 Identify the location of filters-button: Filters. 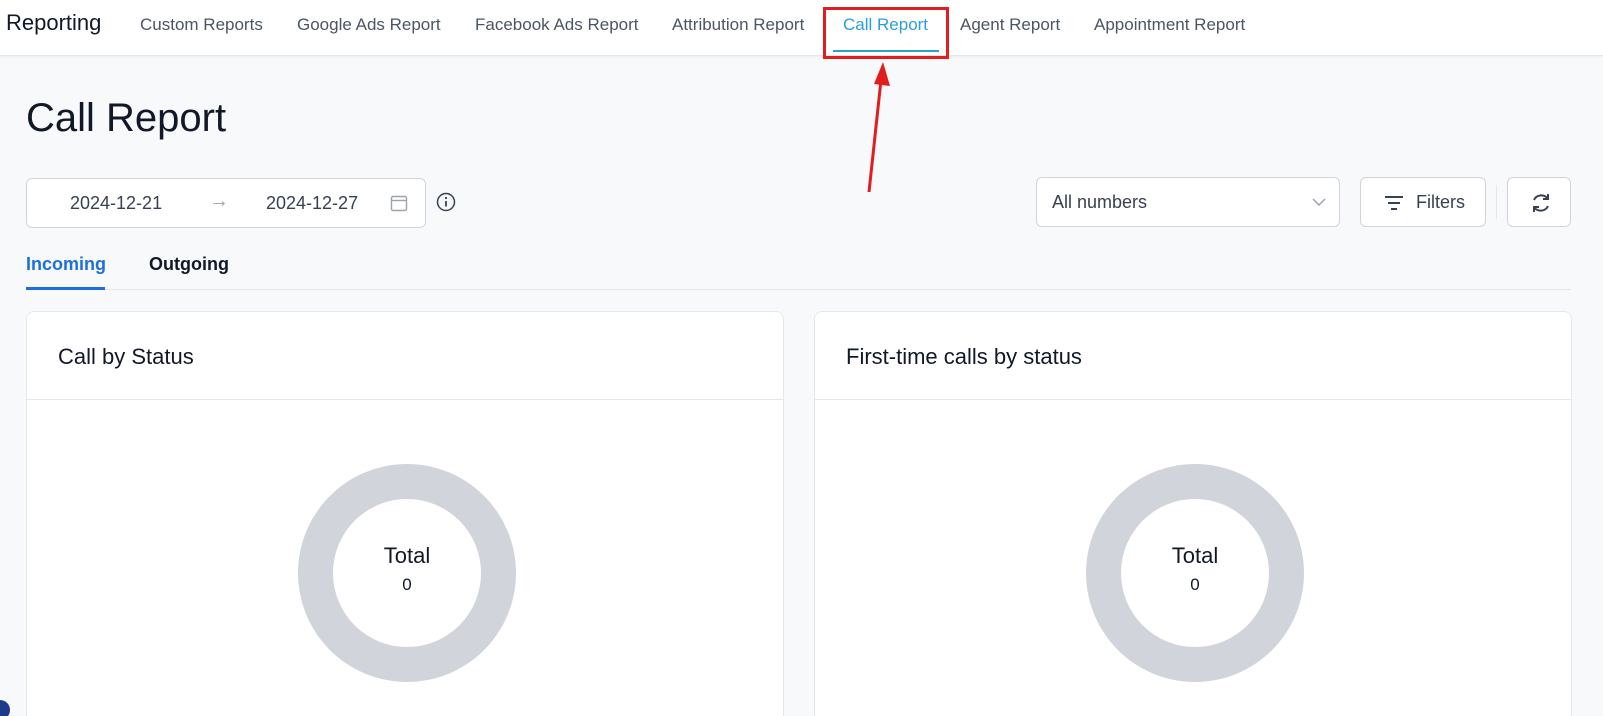
(1423, 202).